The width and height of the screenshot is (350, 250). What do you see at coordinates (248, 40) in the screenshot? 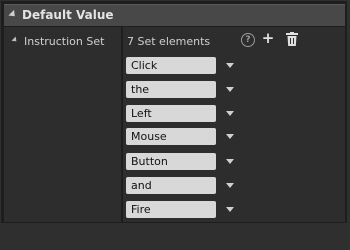
I see `help-icon: ?` at bounding box center [248, 40].